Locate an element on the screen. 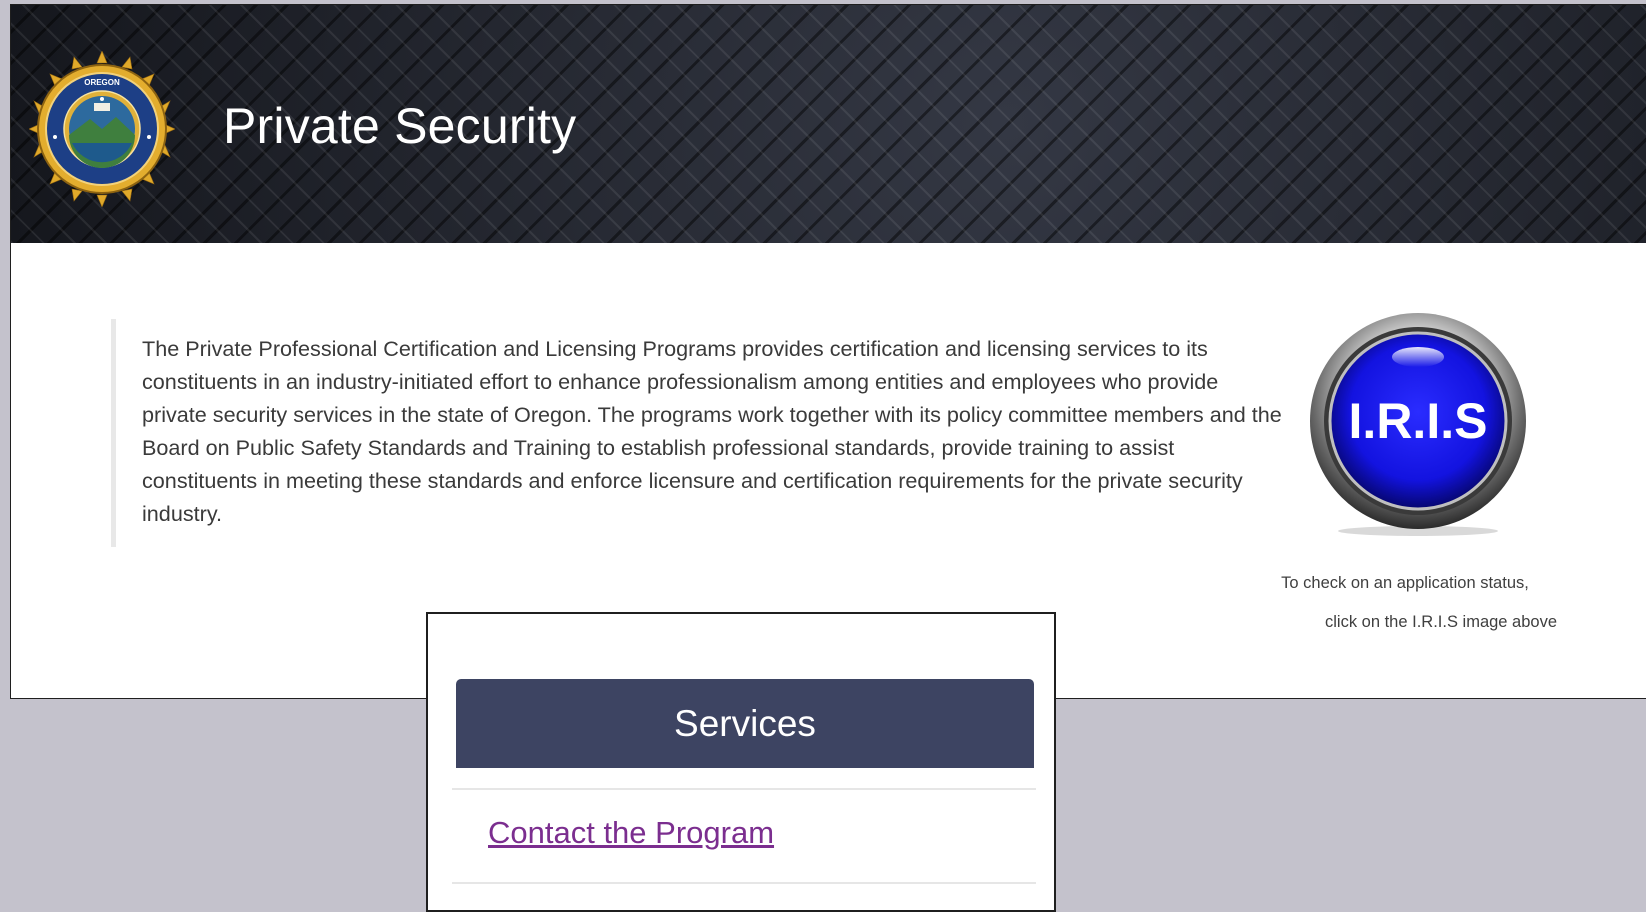 Image resolution: width=1646 pixels, height=912 pixels. iris-button: I.R.I.S is located at coordinates (1418, 421).